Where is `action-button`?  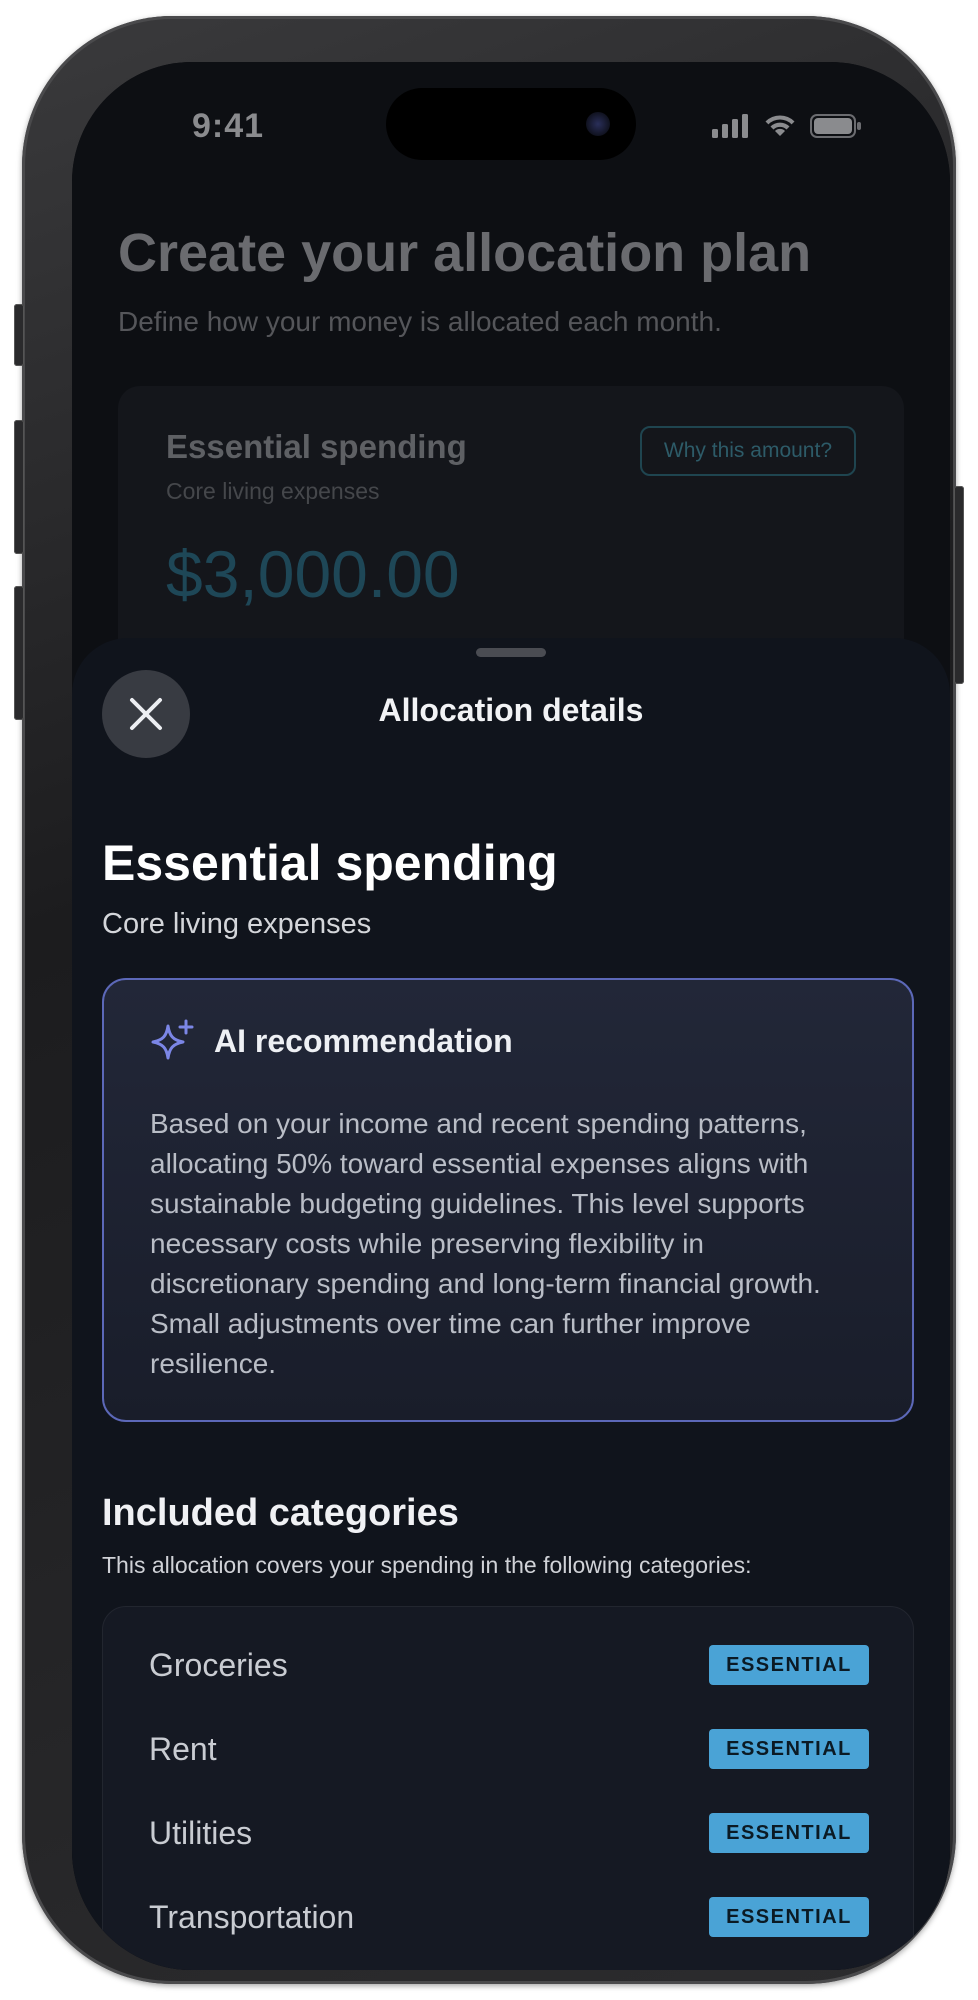
action-button is located at coordinates (19, 335).